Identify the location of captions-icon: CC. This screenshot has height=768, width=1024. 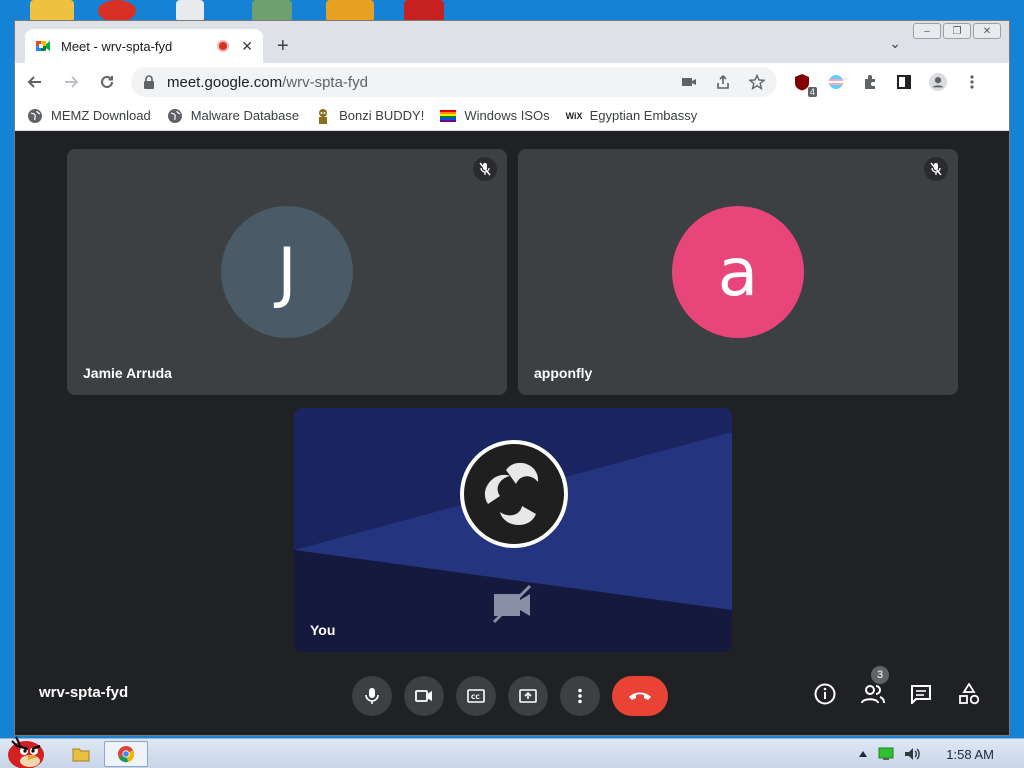
(476, 696).